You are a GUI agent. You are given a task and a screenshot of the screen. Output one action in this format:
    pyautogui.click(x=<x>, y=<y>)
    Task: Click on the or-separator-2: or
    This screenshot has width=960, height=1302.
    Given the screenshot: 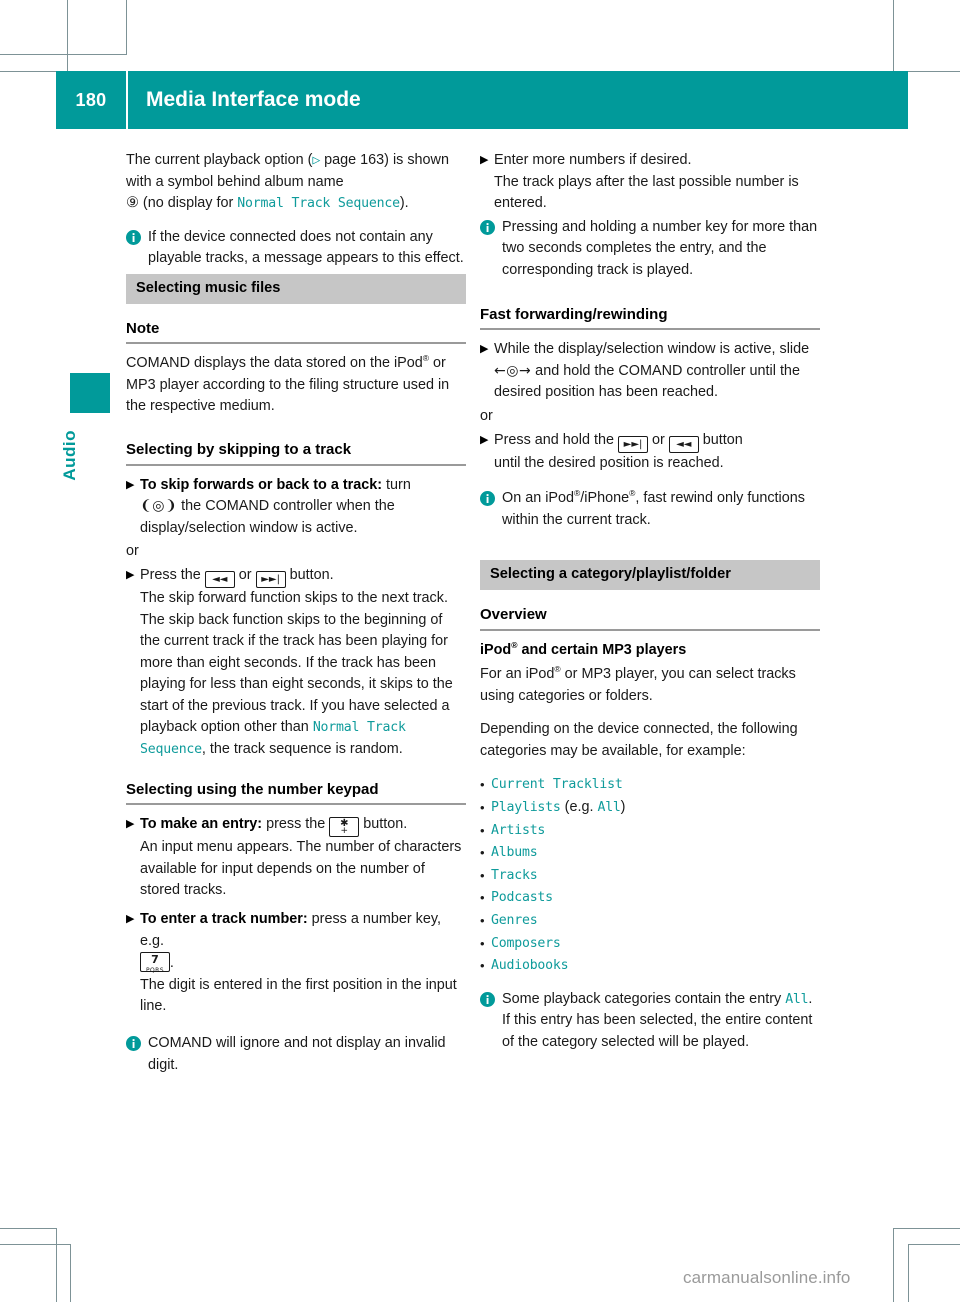 What is the action you would take?
    pyautogui.click(x=486, y=415)
    